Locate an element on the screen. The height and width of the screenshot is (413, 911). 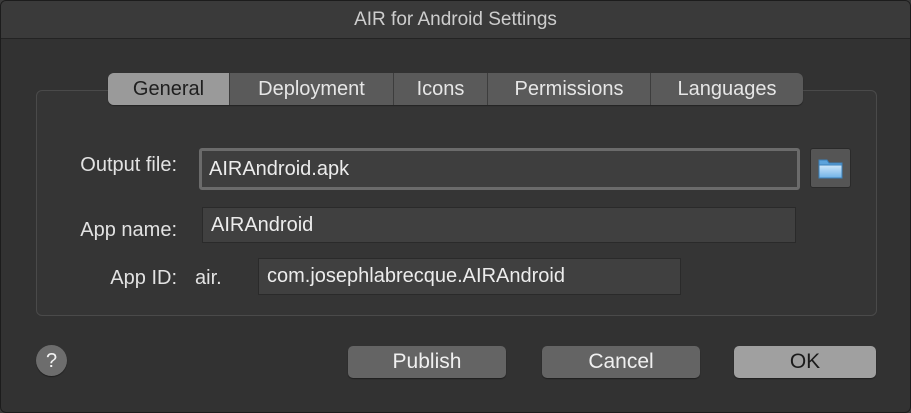
app-id-prefix: air. is located at coordinates (208, 278).